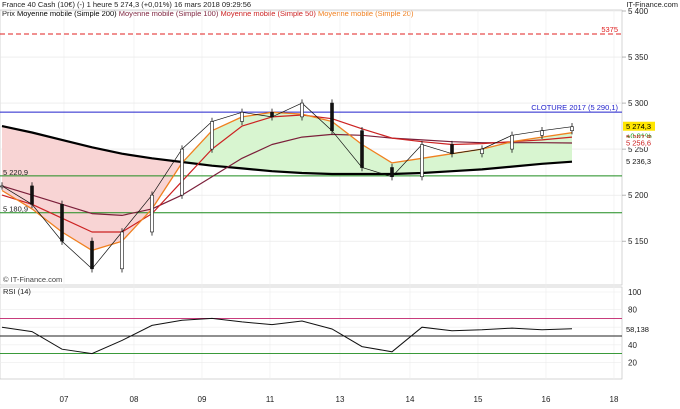  I want to click on rsi-ytick-label: 100, so click(635, 292).